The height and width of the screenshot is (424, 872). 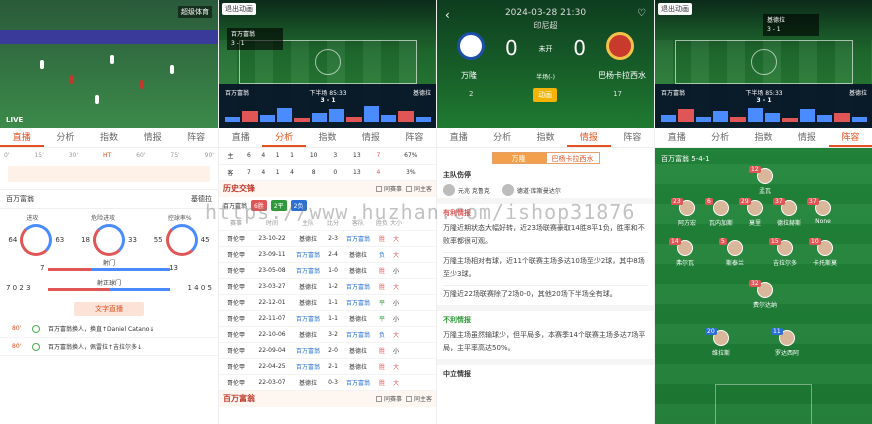 What do you see at coordinates (579, 48) in the screenshot?
I see `away-score: 0` at bounding box center [579, 48].